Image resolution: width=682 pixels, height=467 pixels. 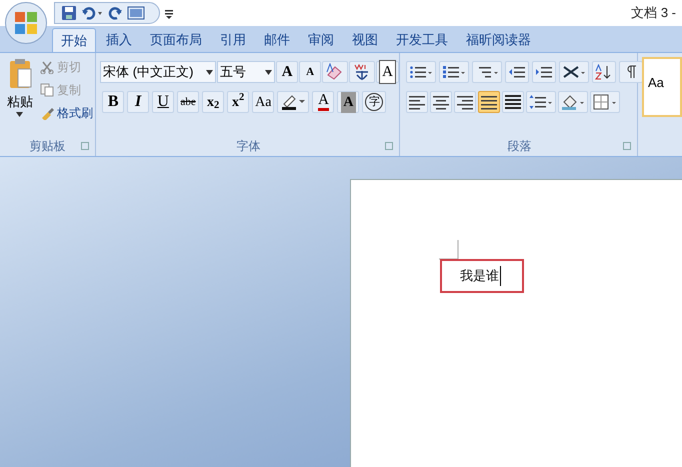 I want to click on window-drawing, so click(x=136, y=13).